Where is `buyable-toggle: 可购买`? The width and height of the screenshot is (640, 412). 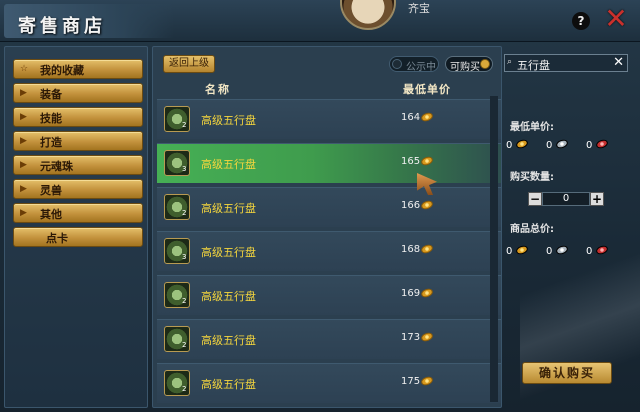 buyable-toggle: 可购买 is located at coordinates (469, 64).